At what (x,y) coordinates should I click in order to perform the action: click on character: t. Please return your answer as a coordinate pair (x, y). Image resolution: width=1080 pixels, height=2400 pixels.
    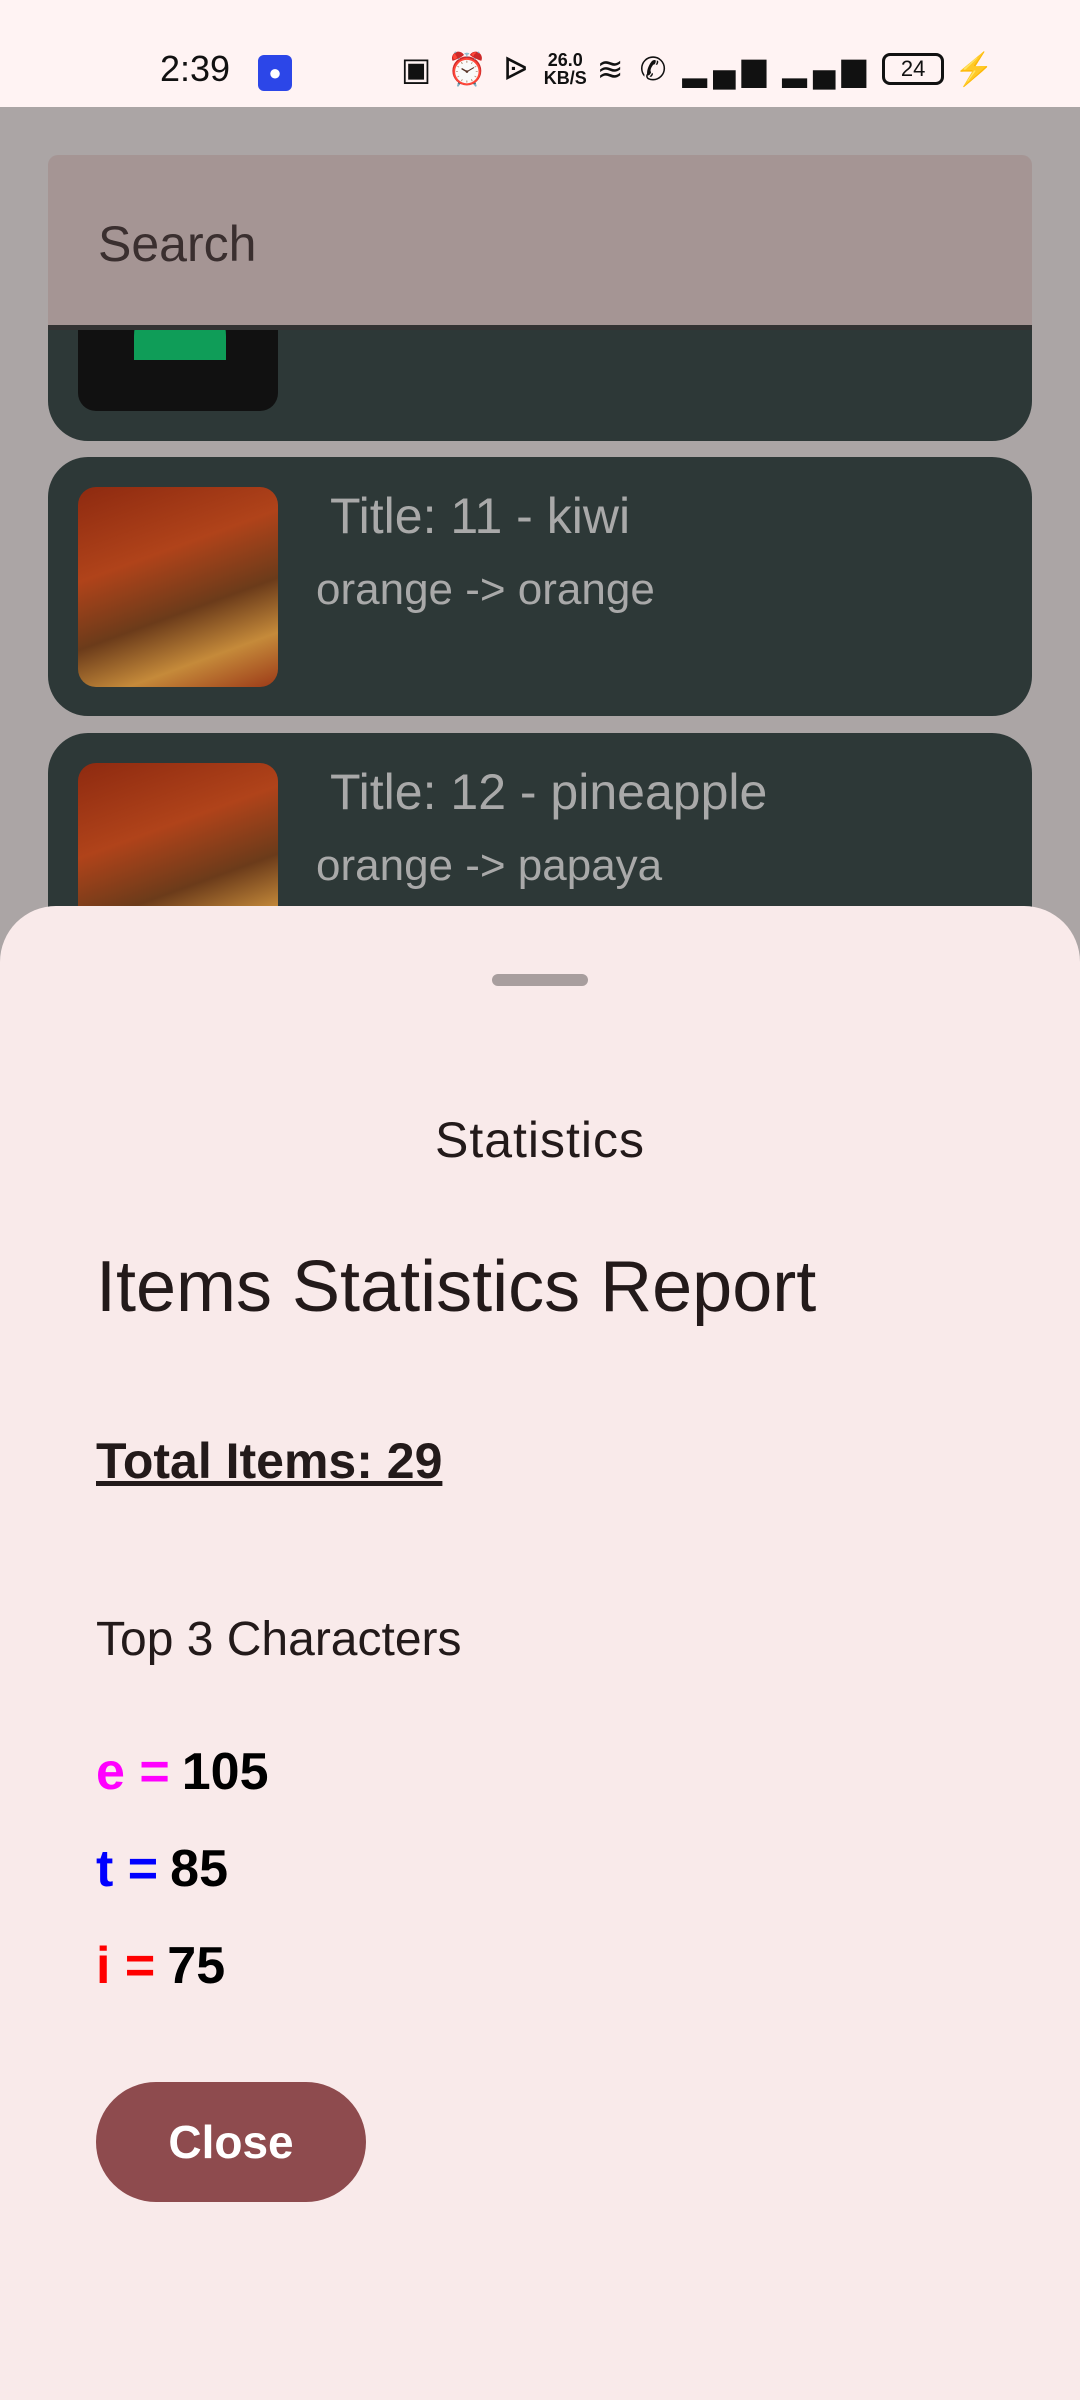
    Looking at the image, I should click on (105, 1869).